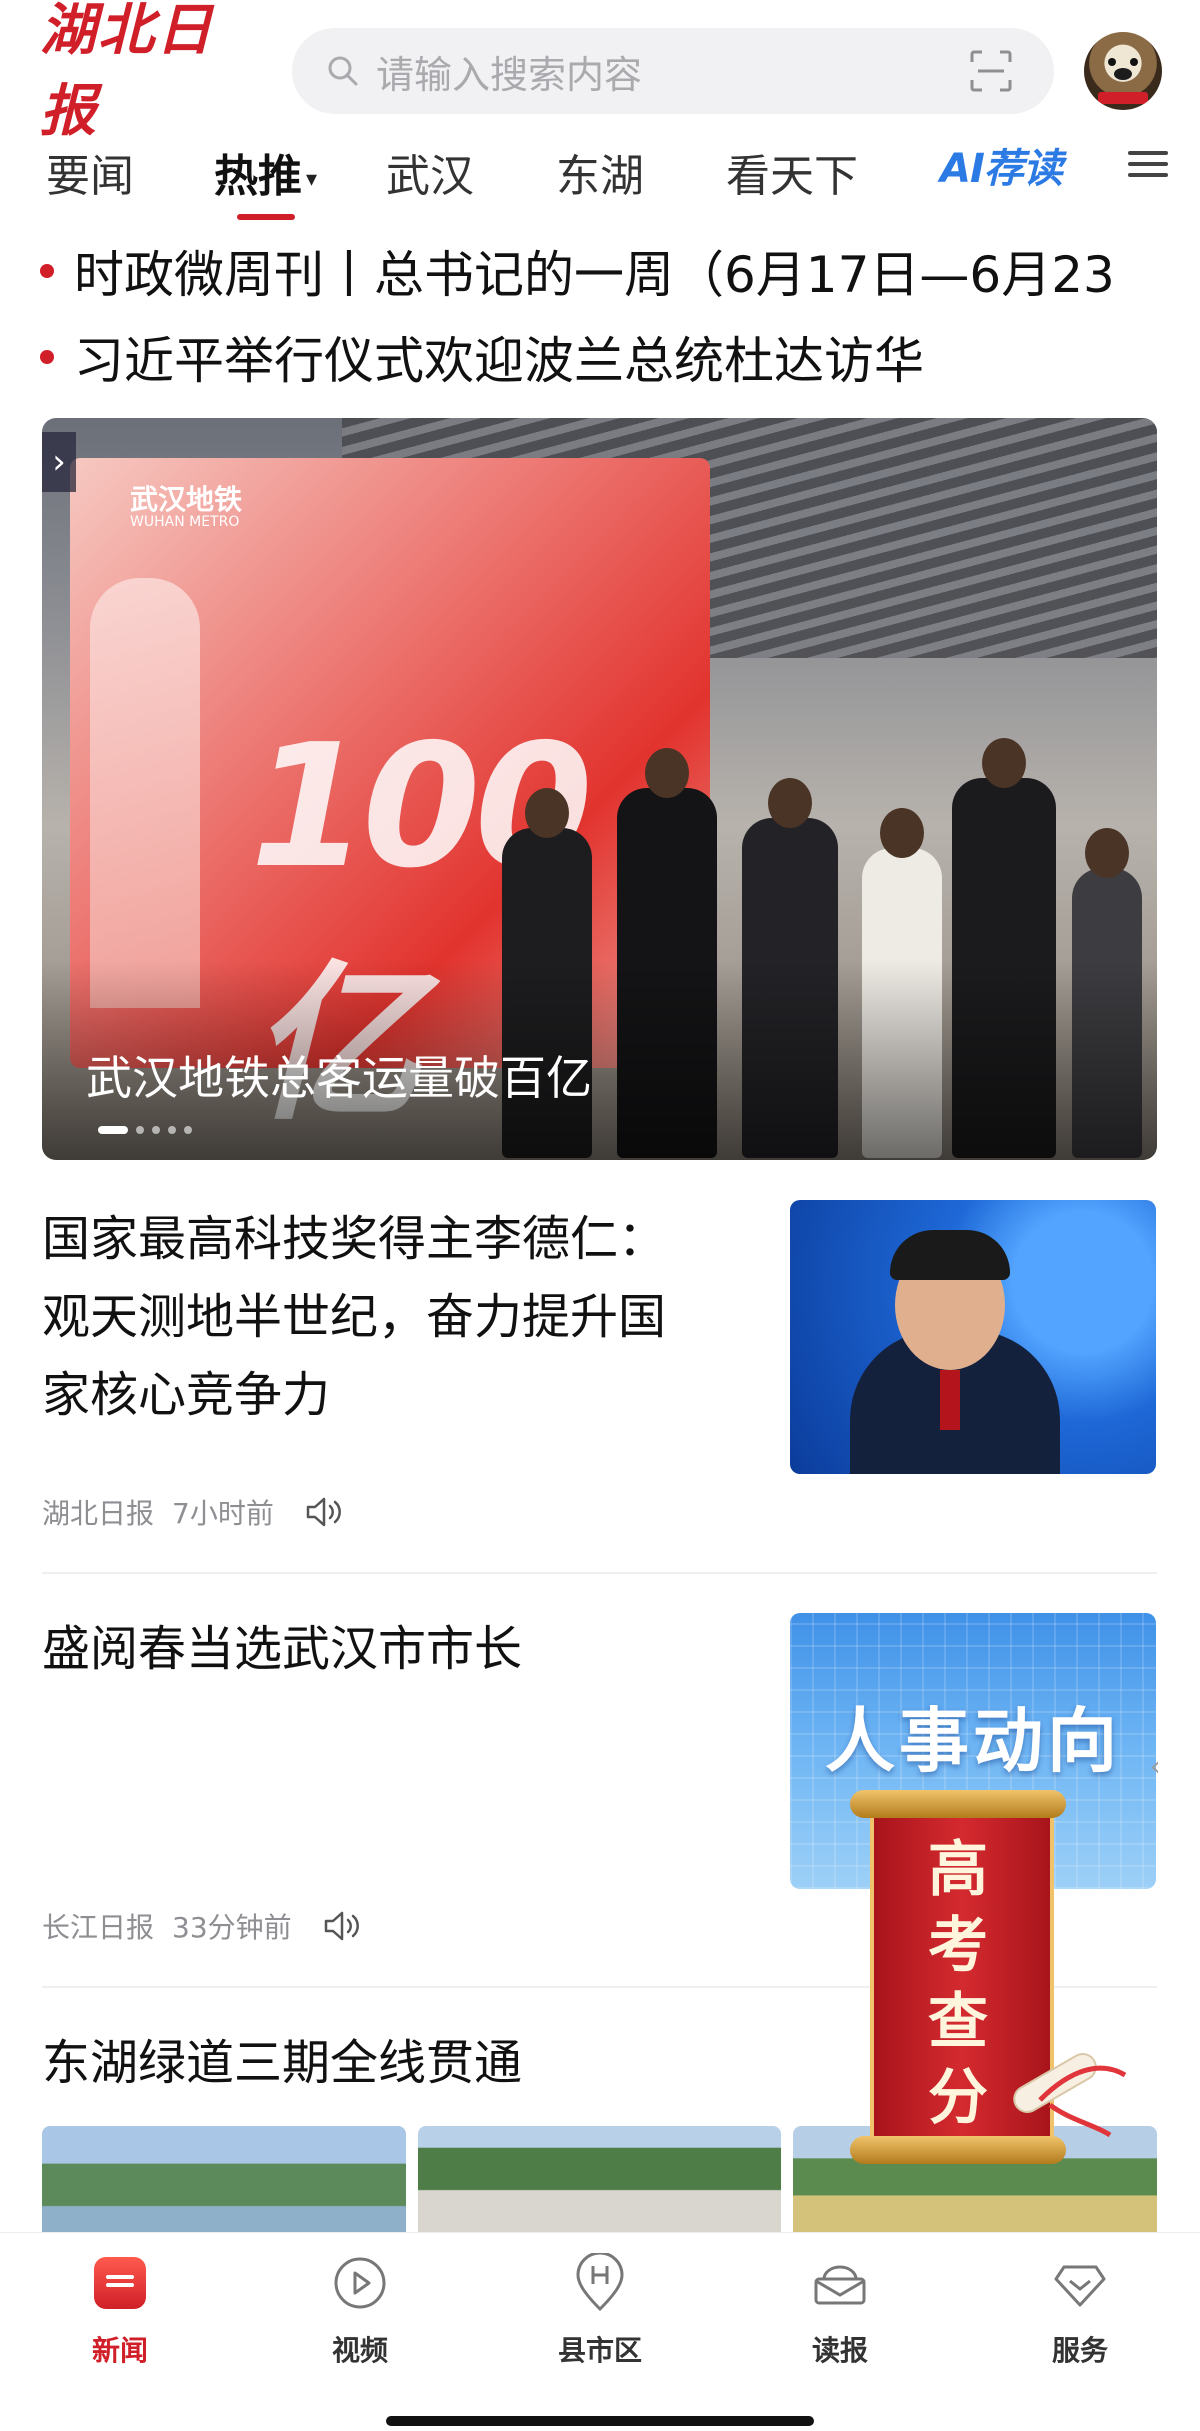  Describe the element at coordinates (186, 499) in the screenshot. I see `metro-logo: 武汉地铁` at that location.